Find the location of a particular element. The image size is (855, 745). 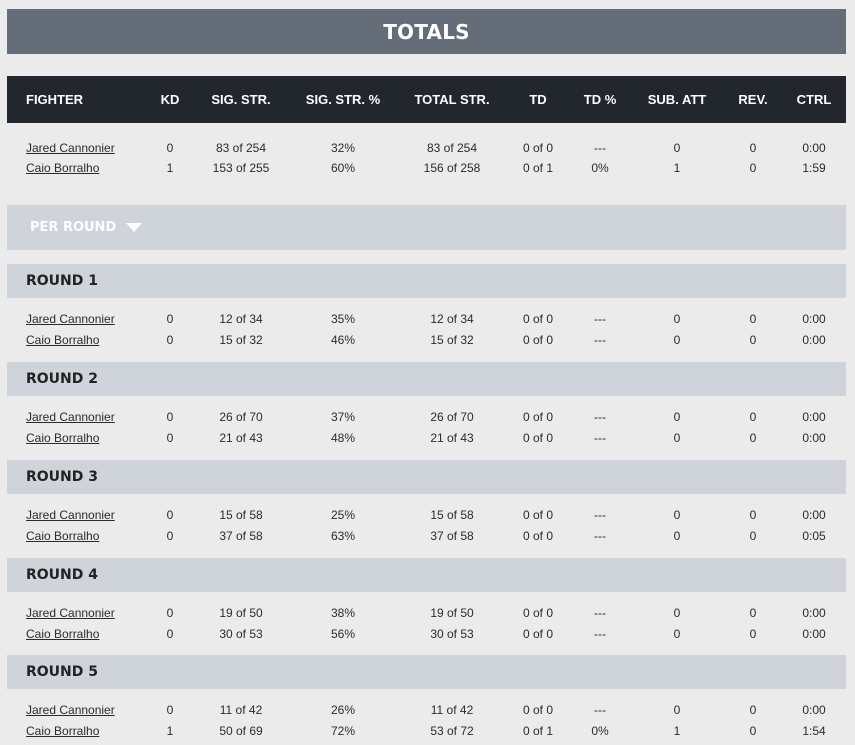

per-round-toggle: PER ROUND is located at coordinates (426, 227).